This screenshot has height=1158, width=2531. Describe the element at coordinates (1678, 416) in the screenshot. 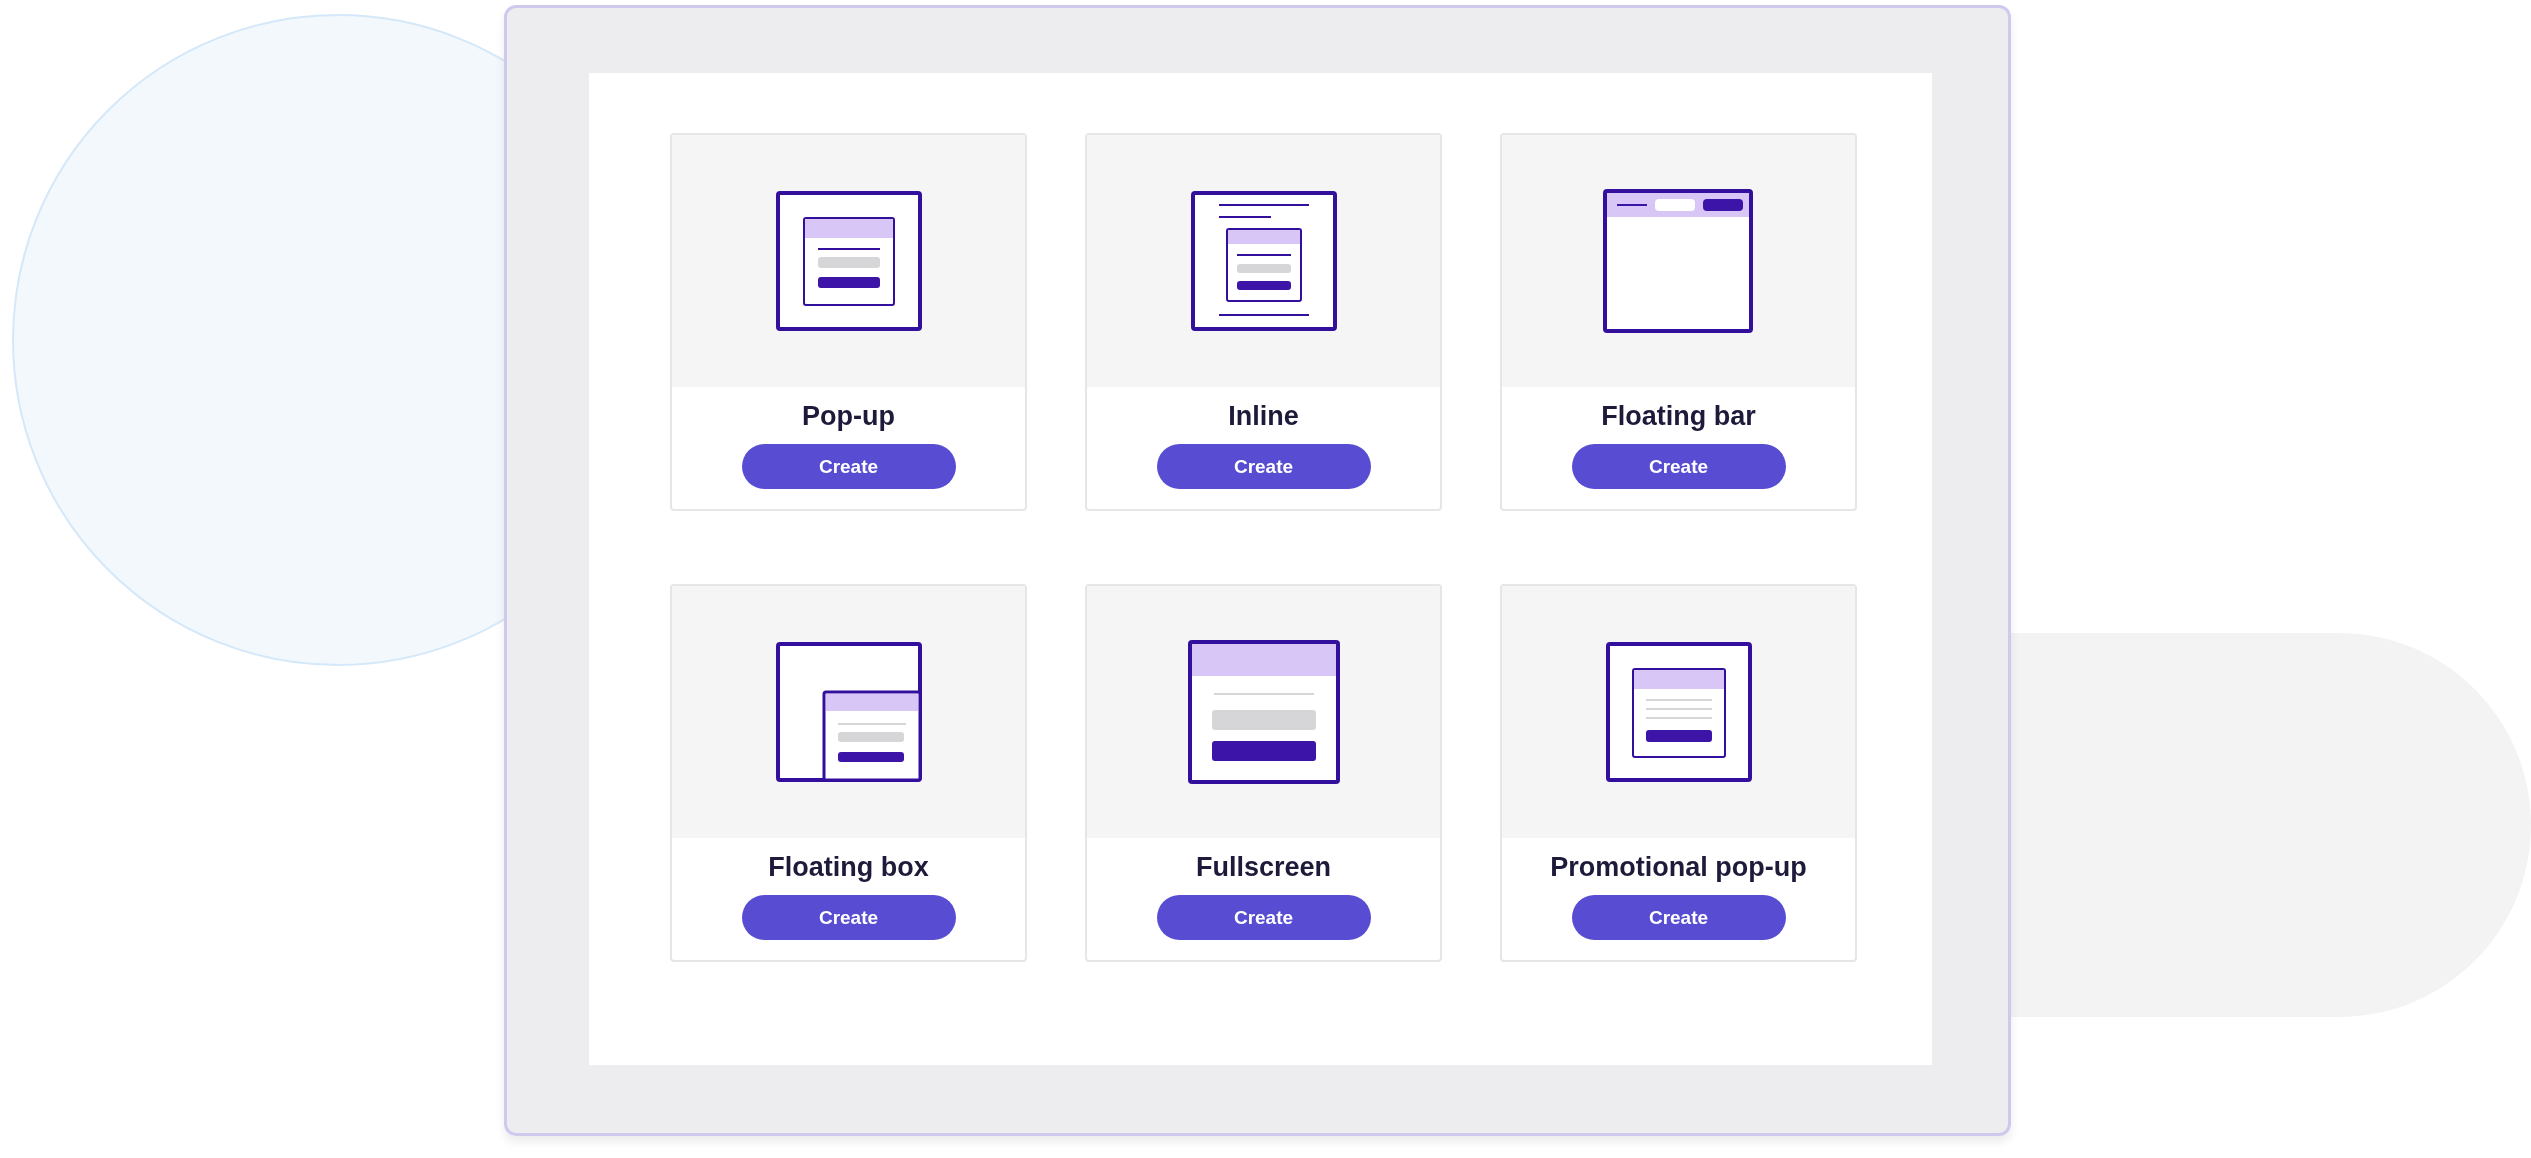

I see `card-title: Floating bar` at that location.